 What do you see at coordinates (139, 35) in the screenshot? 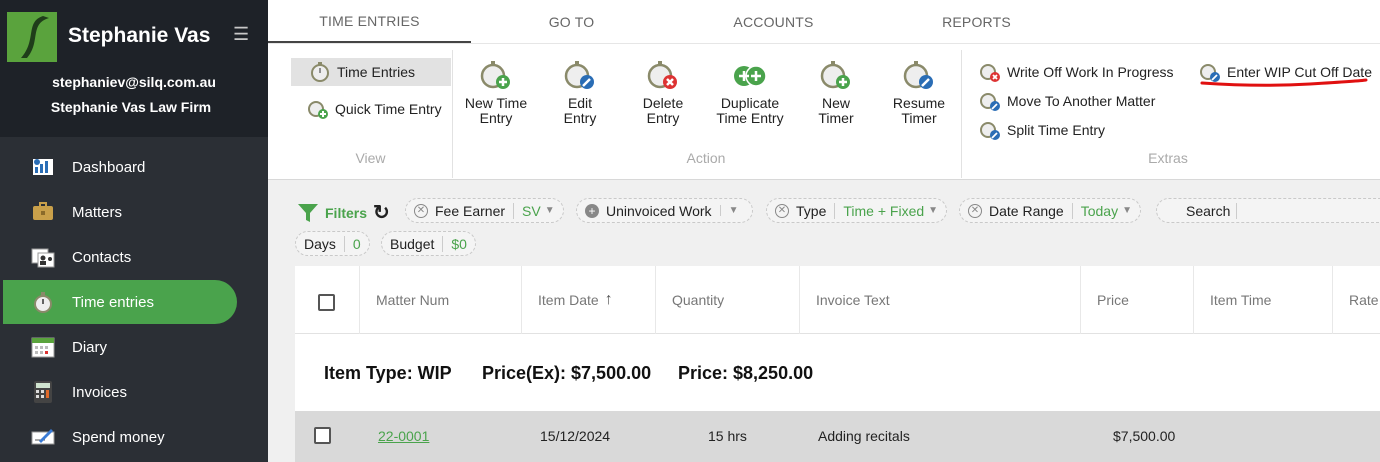
I see `user-name: Stephanie Vas` at bounding box center [139, 35].